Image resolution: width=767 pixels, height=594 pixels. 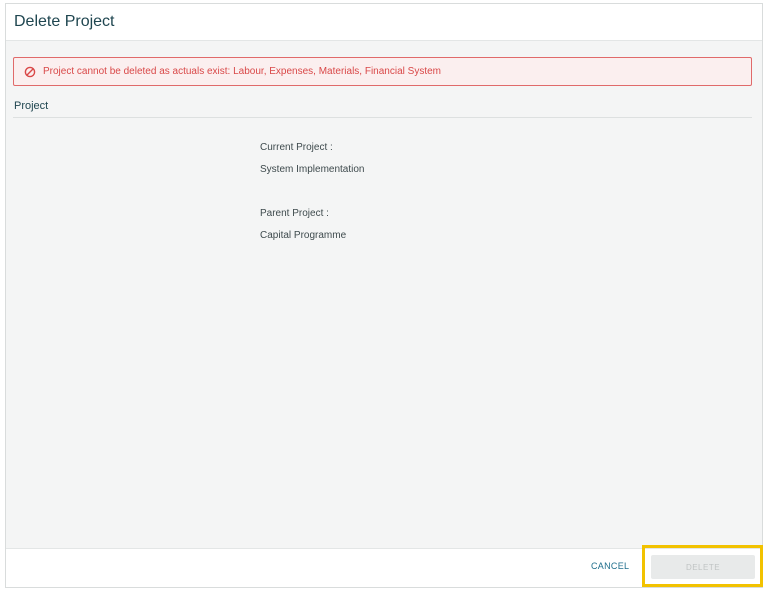 I want to click on cancel-button: CANCEL, so click(x=610, y=566).